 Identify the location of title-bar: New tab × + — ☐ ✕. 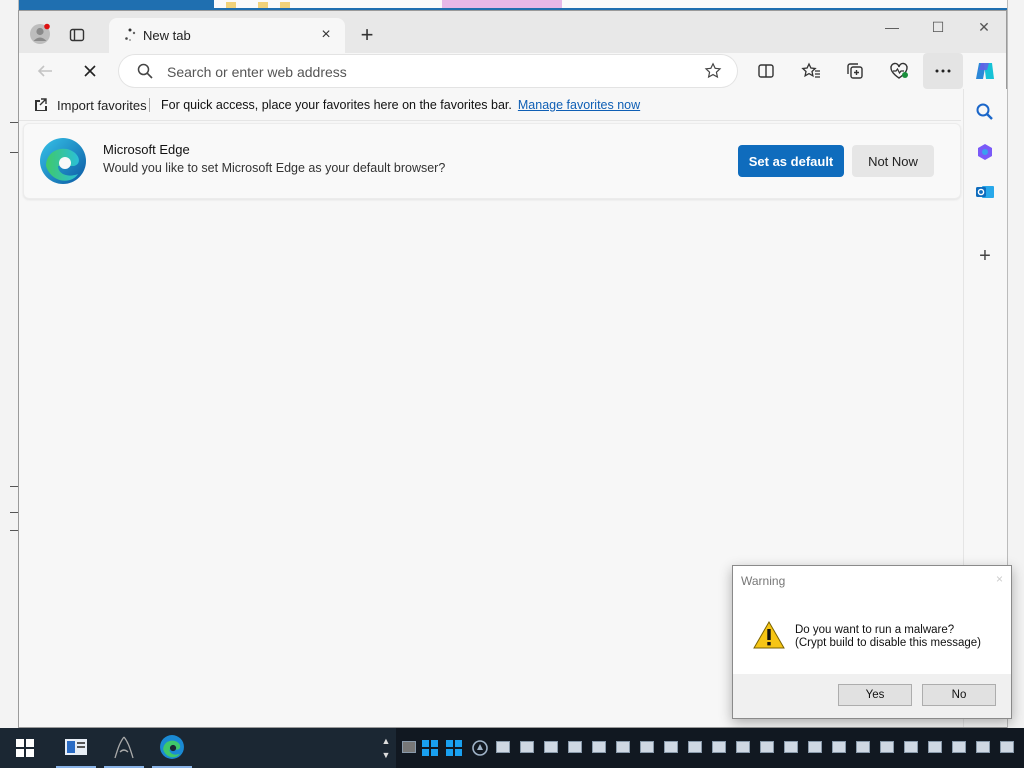
(512, 32).